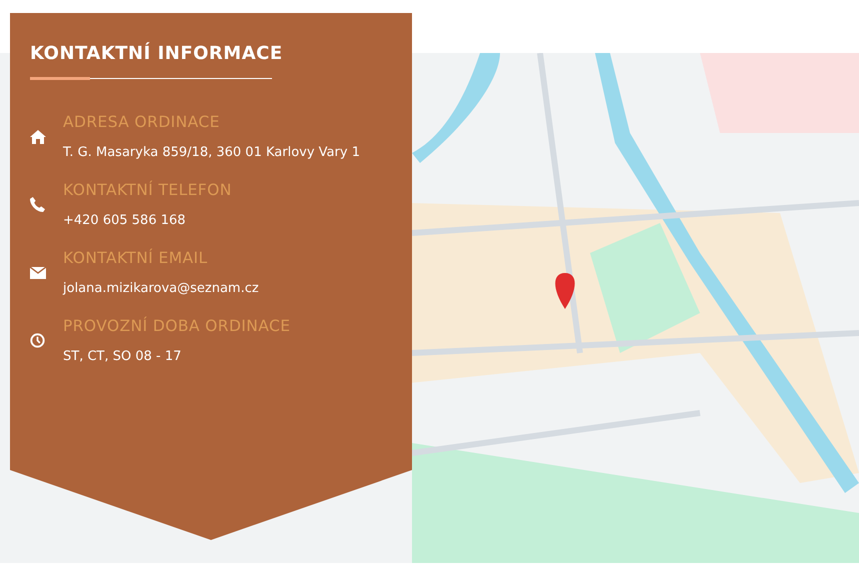  I want to click on map-pin-icon, so click(565, 291).